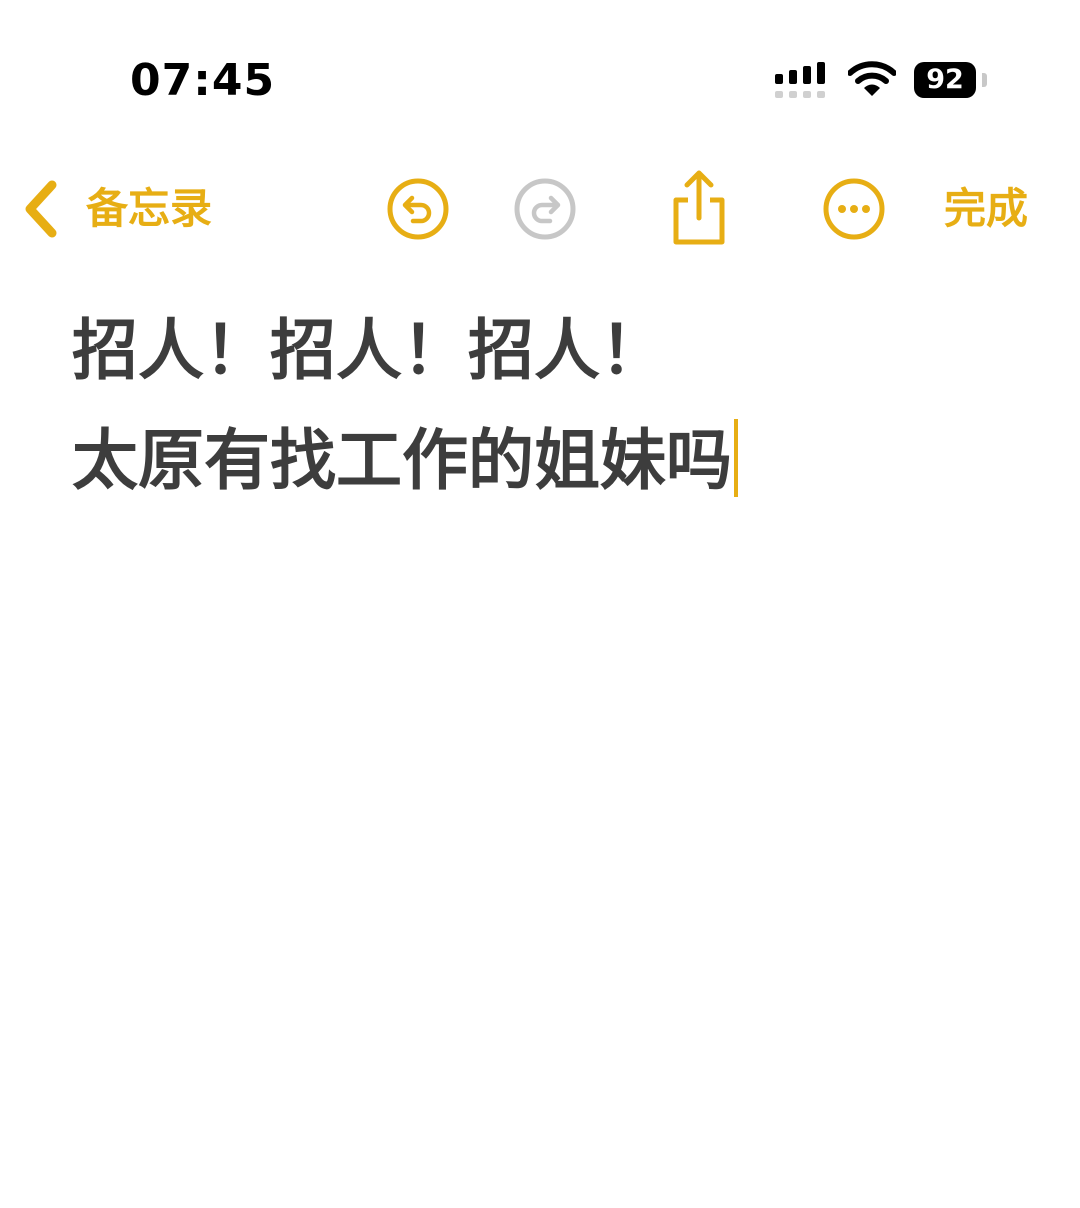  Describe the element at coordinates (540, 70) in the screenshot. I see `status-bar: 07:45 92` at that location.